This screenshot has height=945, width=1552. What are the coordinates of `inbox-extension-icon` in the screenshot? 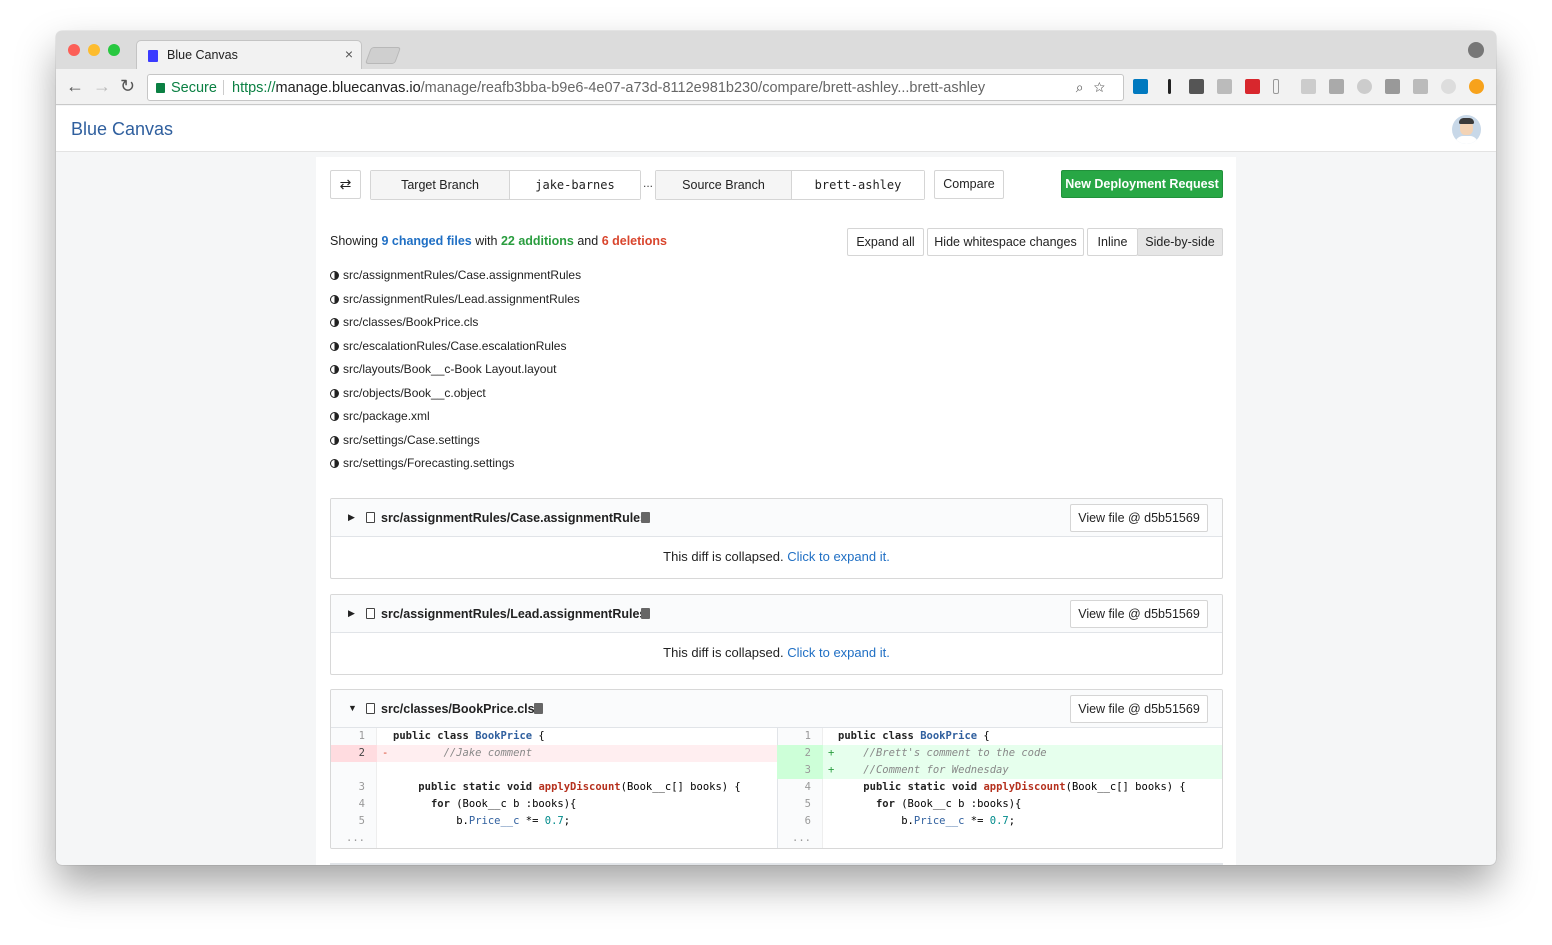 It's located at (1196, 86).